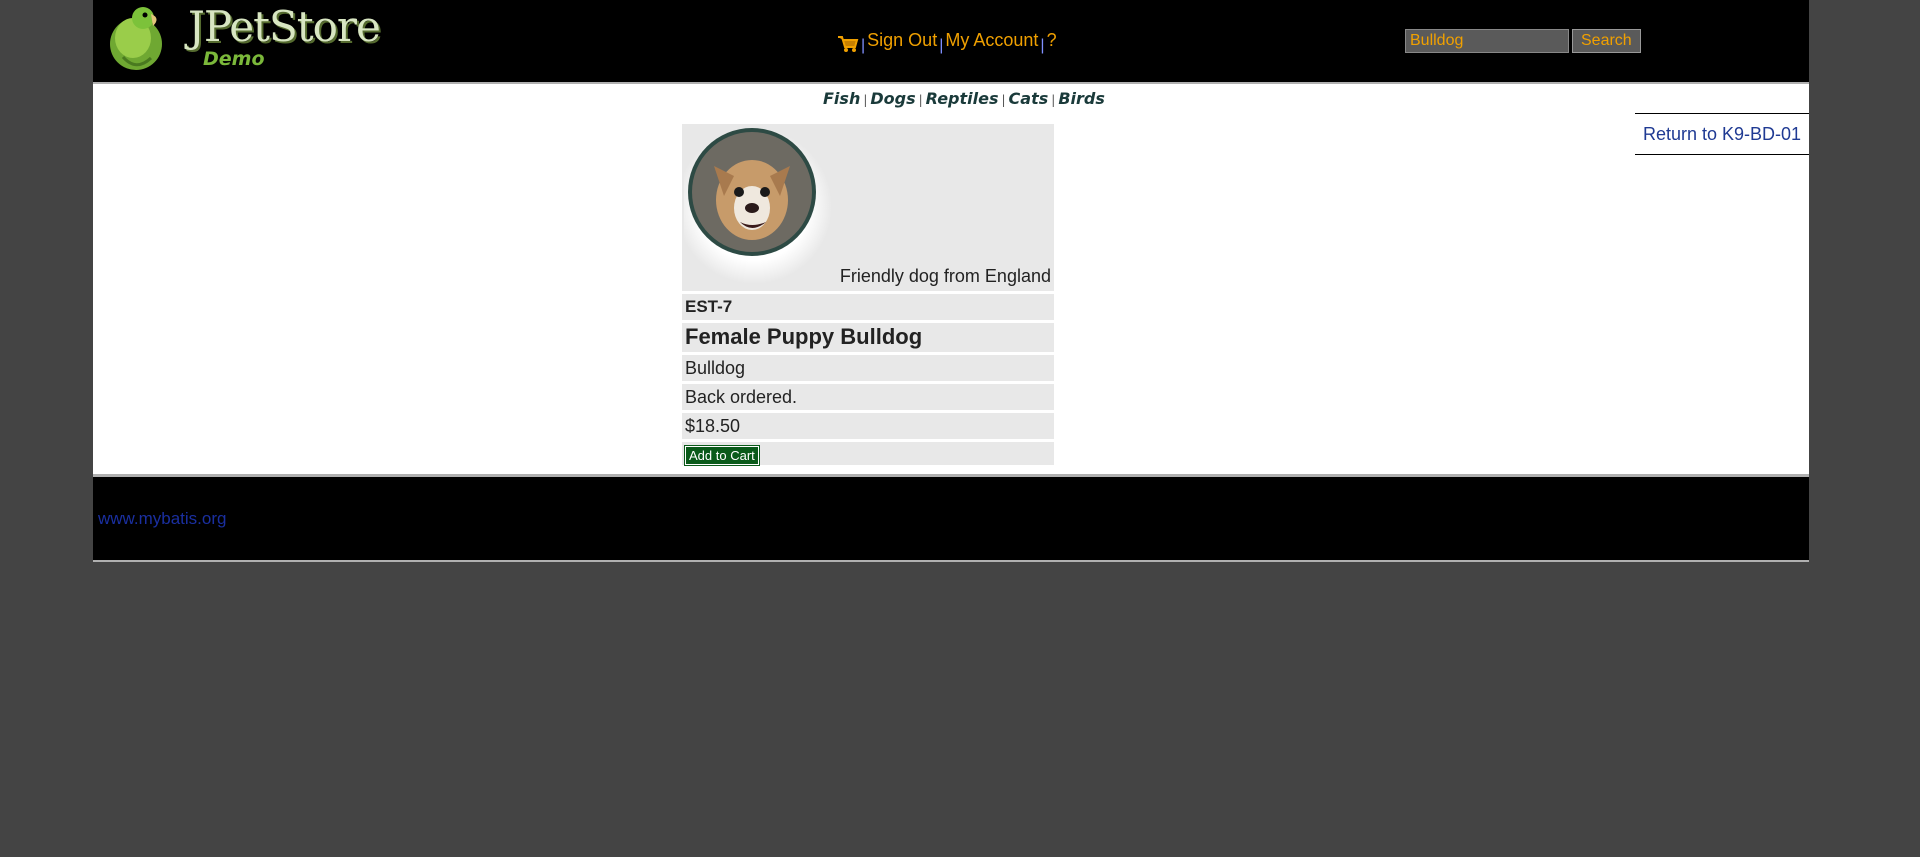 The image size is (1920, 857). Describe the element at coordinates (991, 40) in the screenshot. I see `my-account-link: My Account` at that location.